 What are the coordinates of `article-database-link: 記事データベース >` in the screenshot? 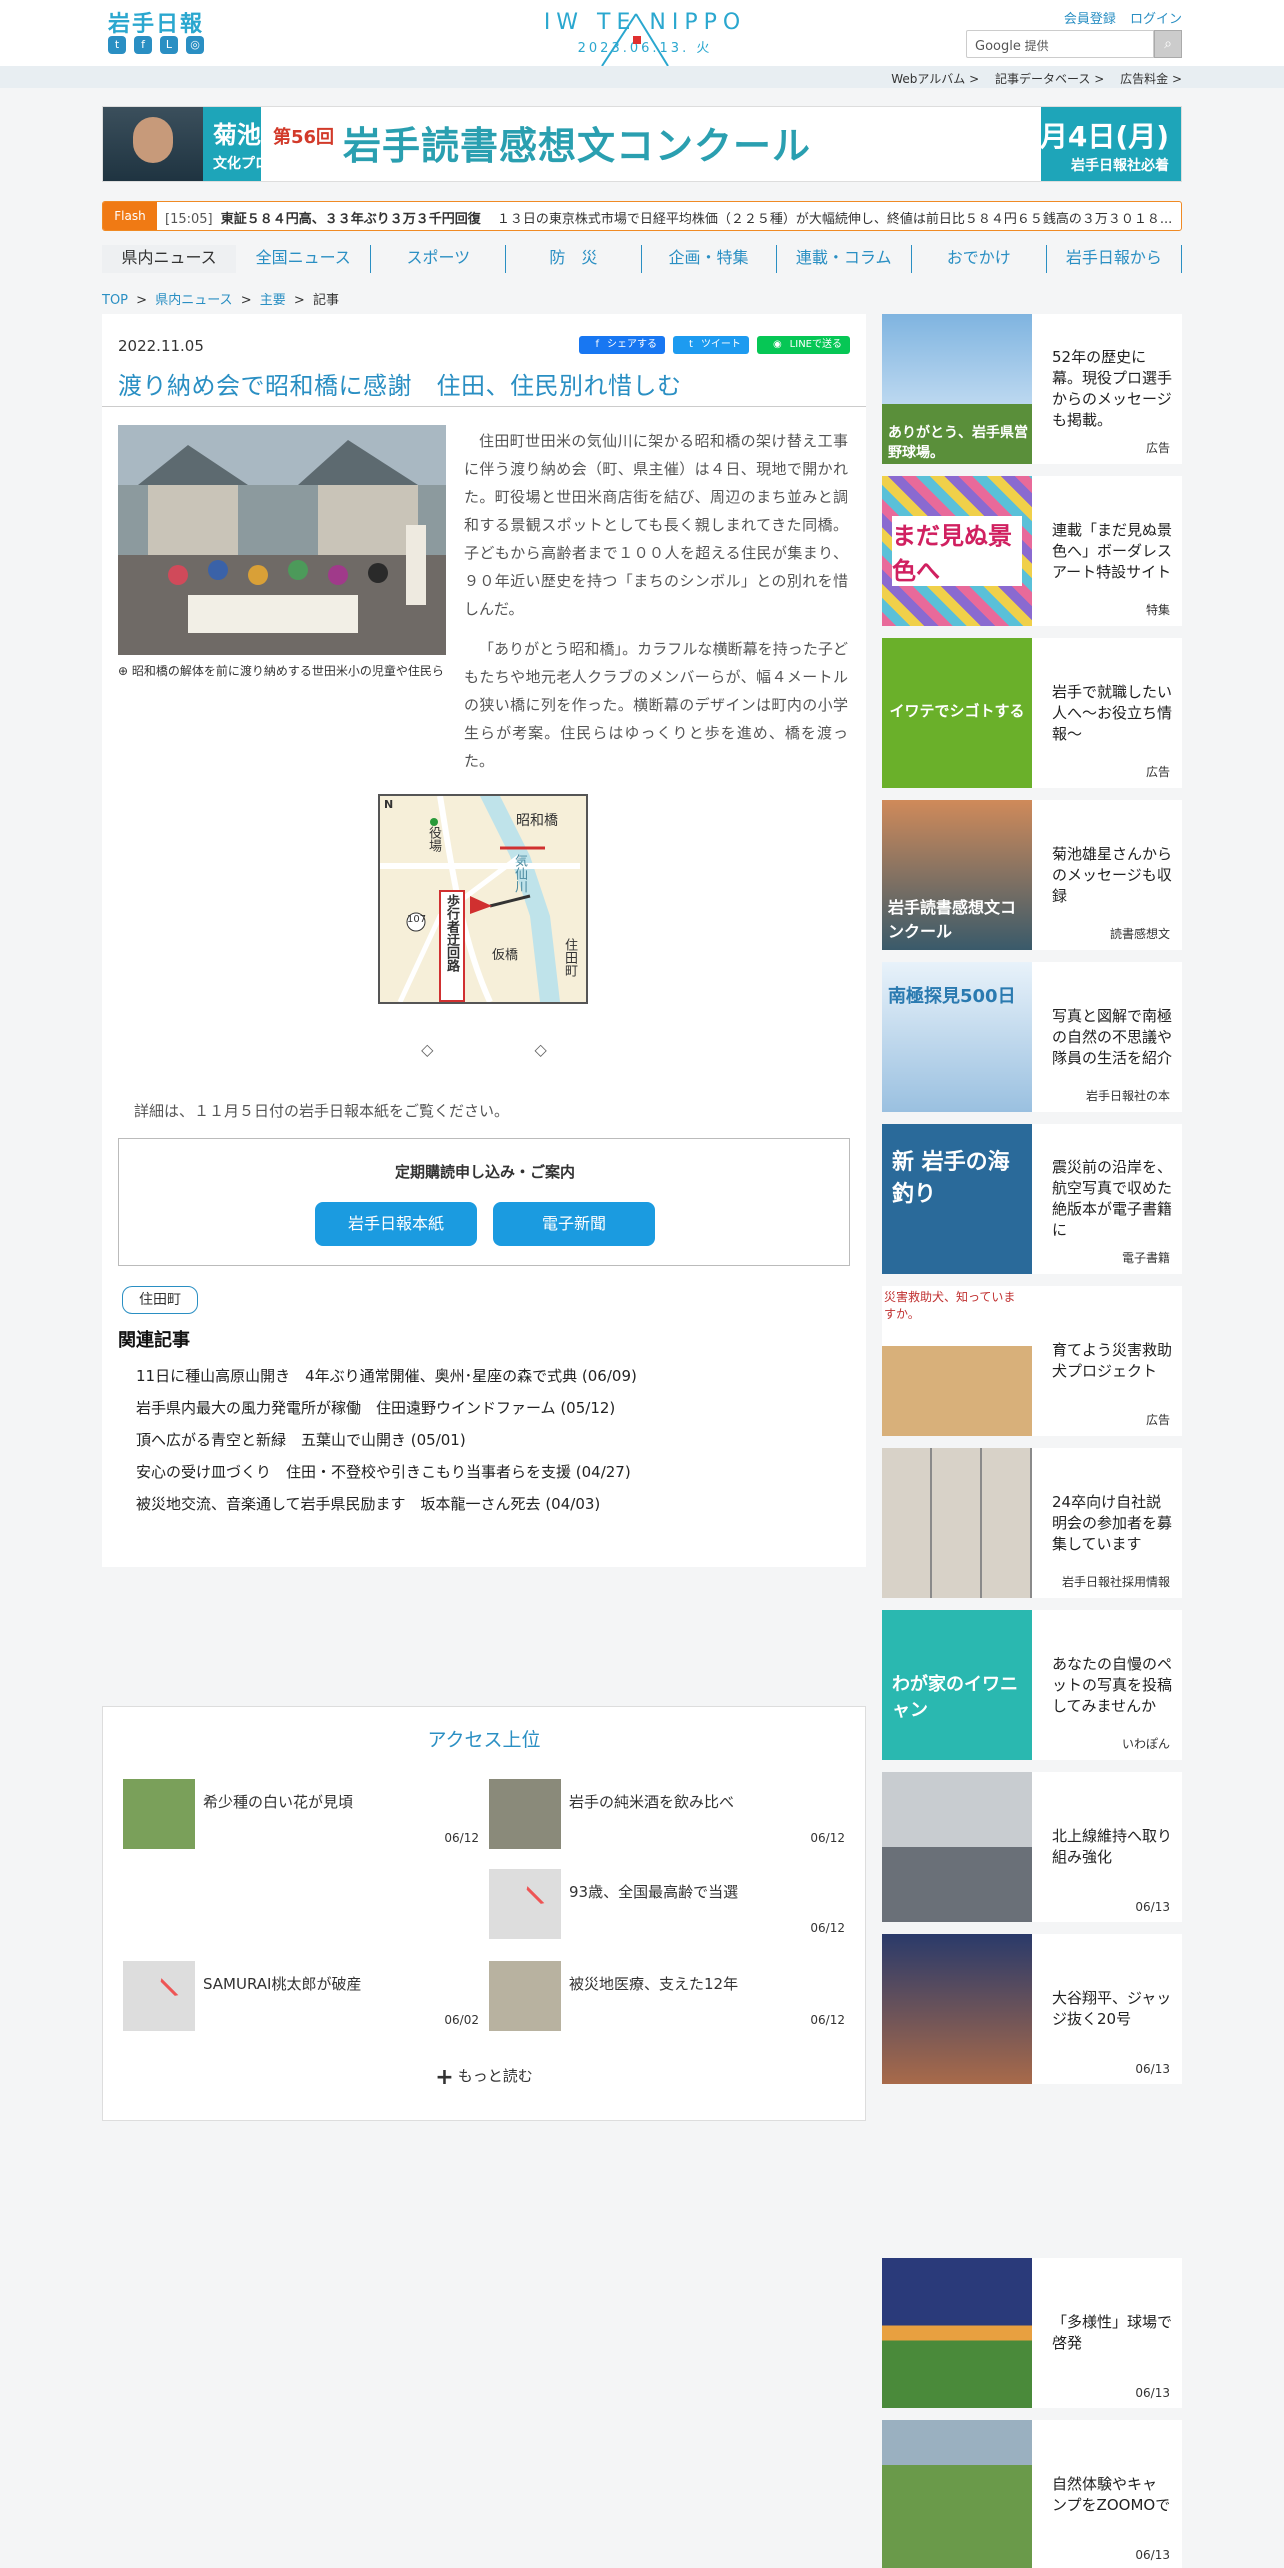 It's located at (1049, 79).